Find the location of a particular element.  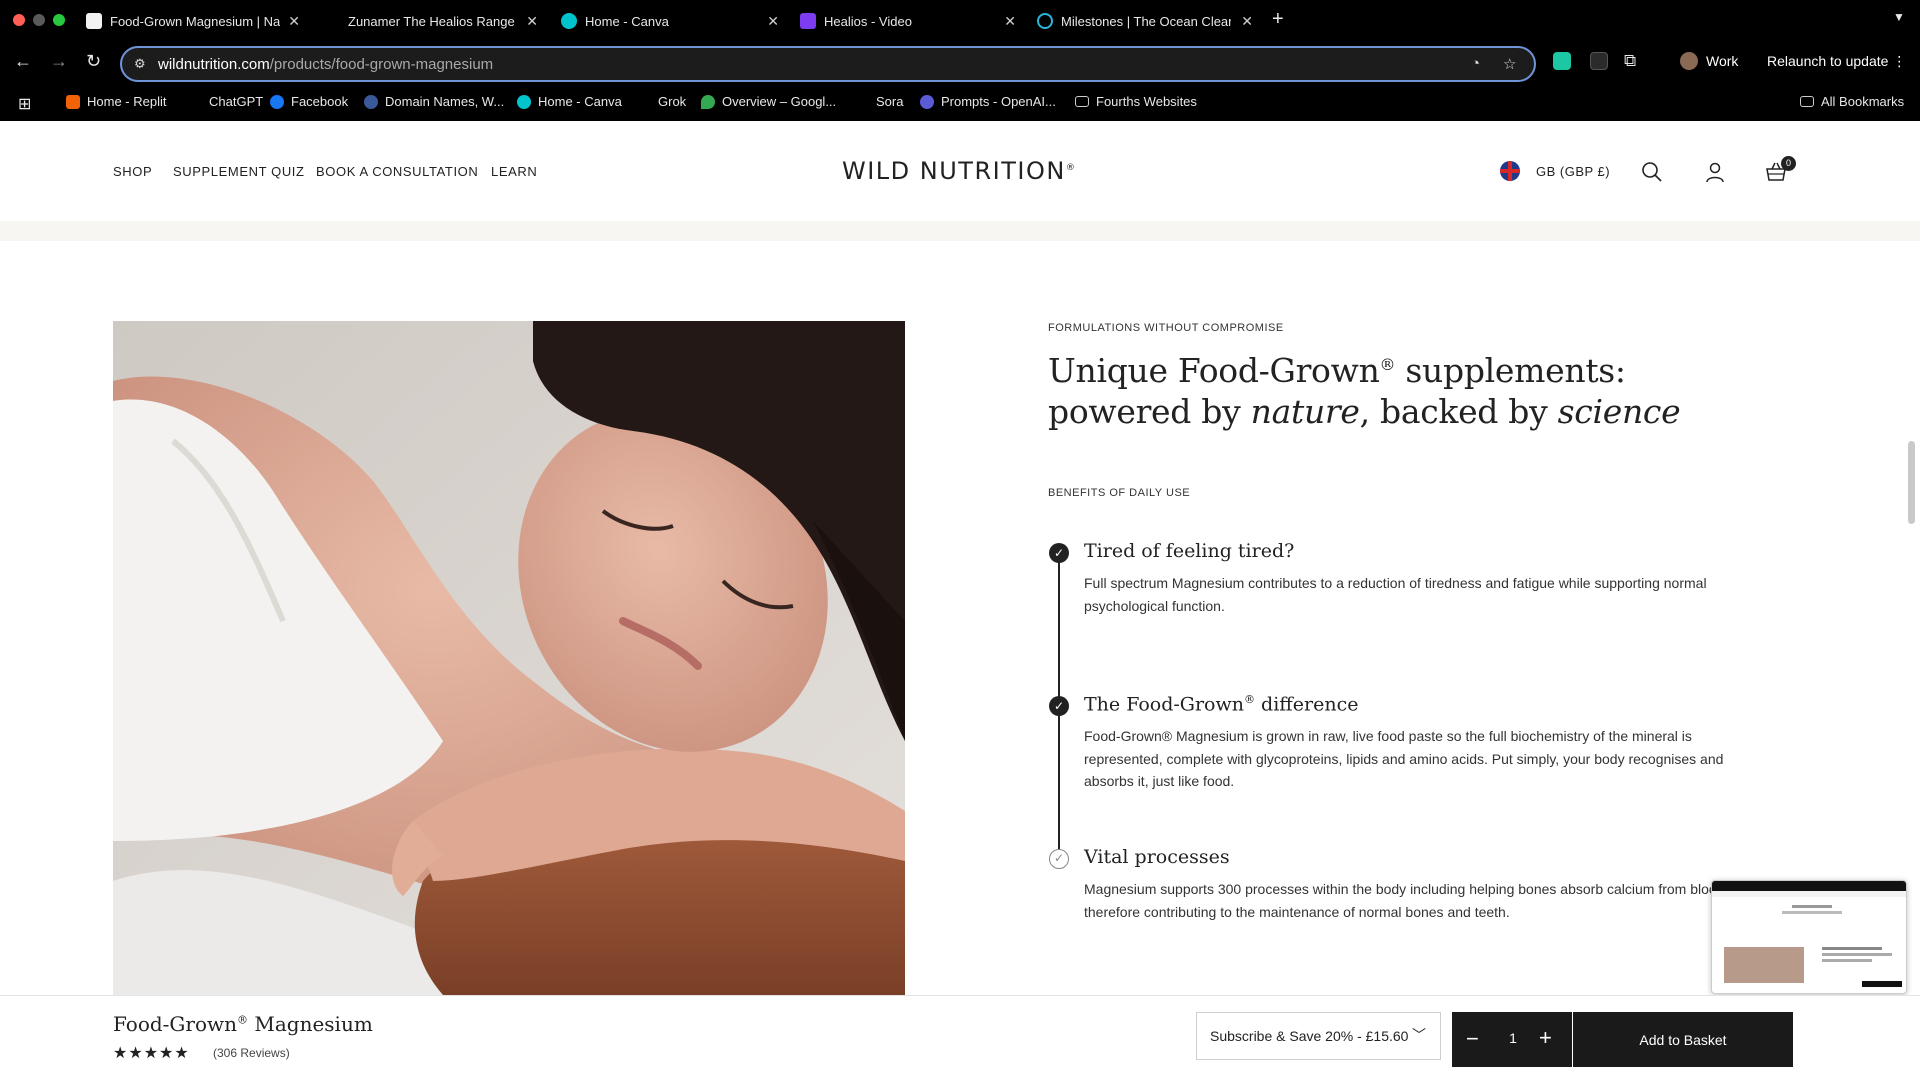

profile-button: Work is located at coordinates (1709, 61).